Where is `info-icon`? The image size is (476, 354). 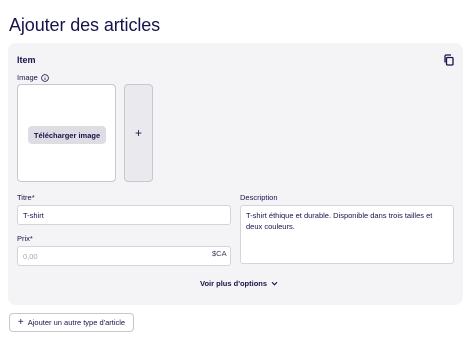 info-icon is located at coordinates (45, 77).